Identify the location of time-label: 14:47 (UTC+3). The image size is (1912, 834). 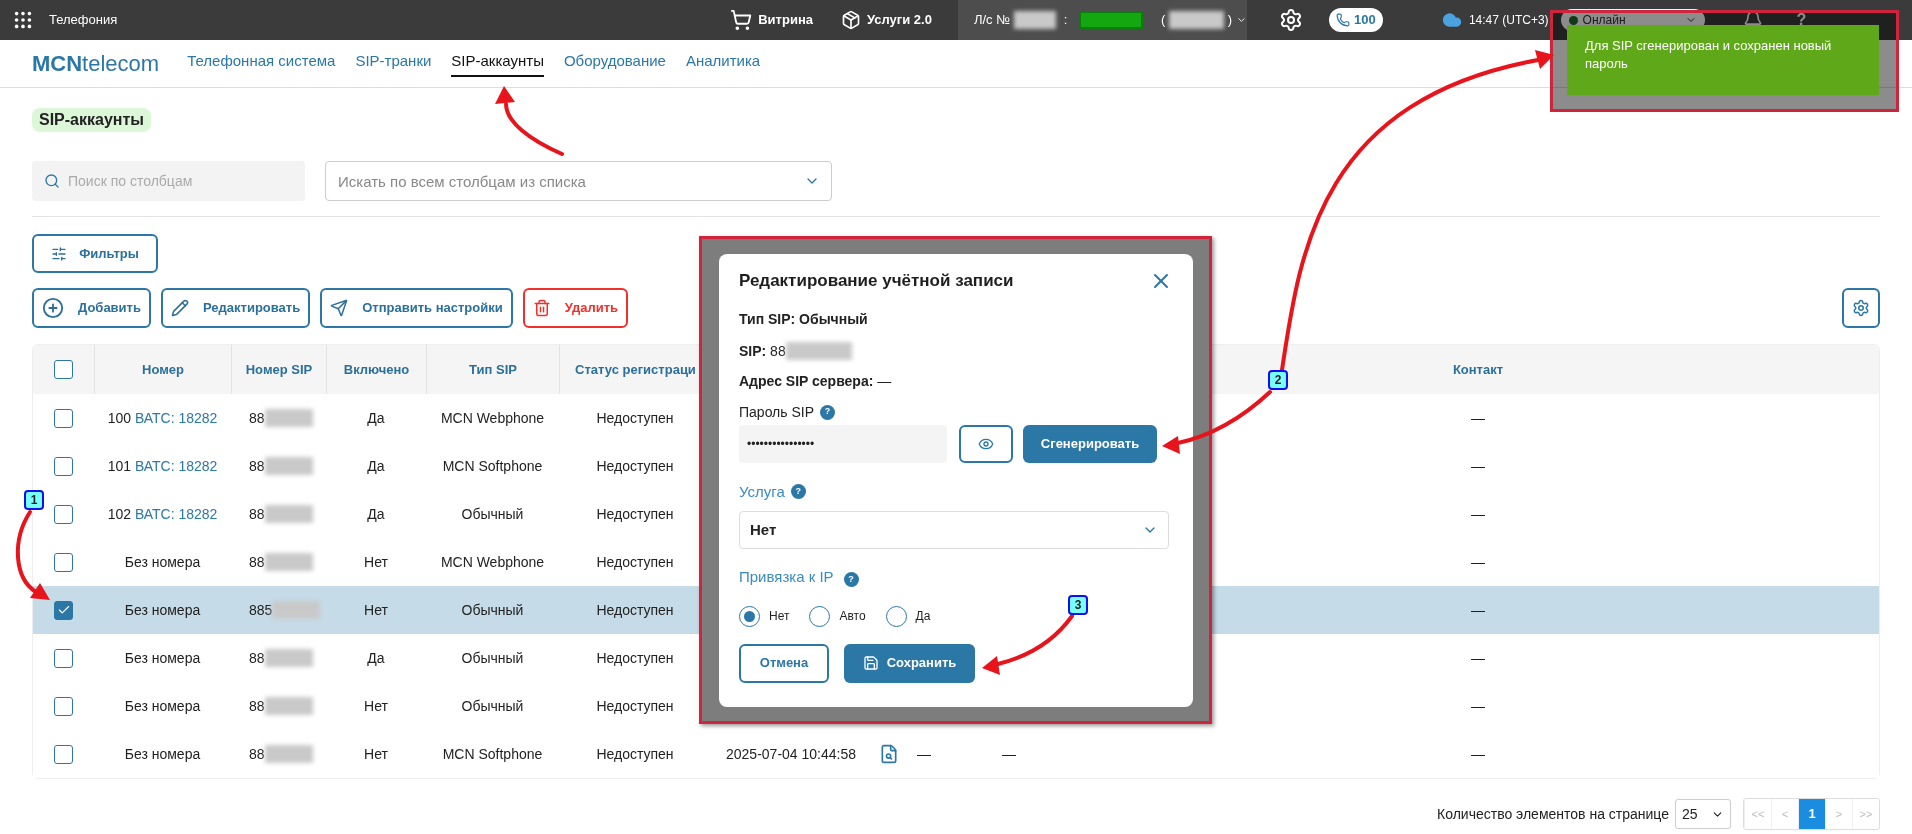
(1508, 20).